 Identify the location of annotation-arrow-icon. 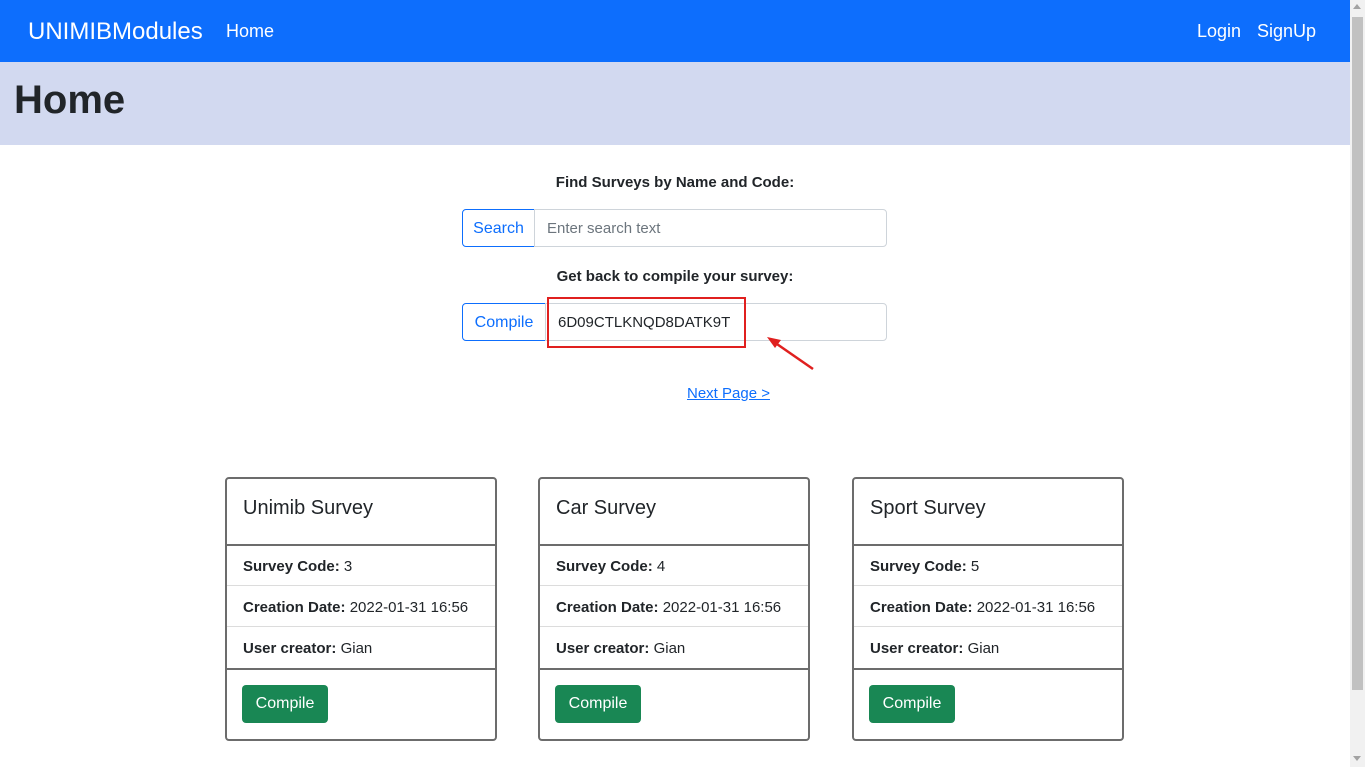
(790, 354).